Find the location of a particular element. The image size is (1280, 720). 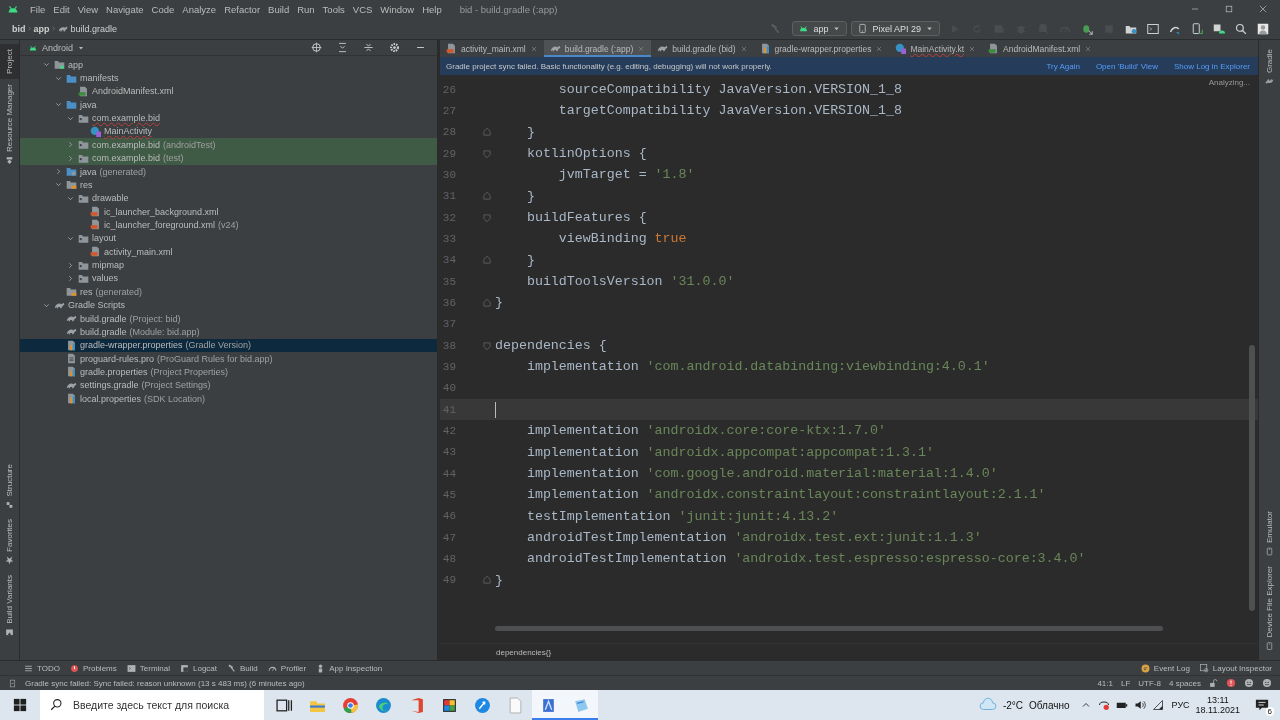

menu-item: Run is located at coordinates (306, 9).